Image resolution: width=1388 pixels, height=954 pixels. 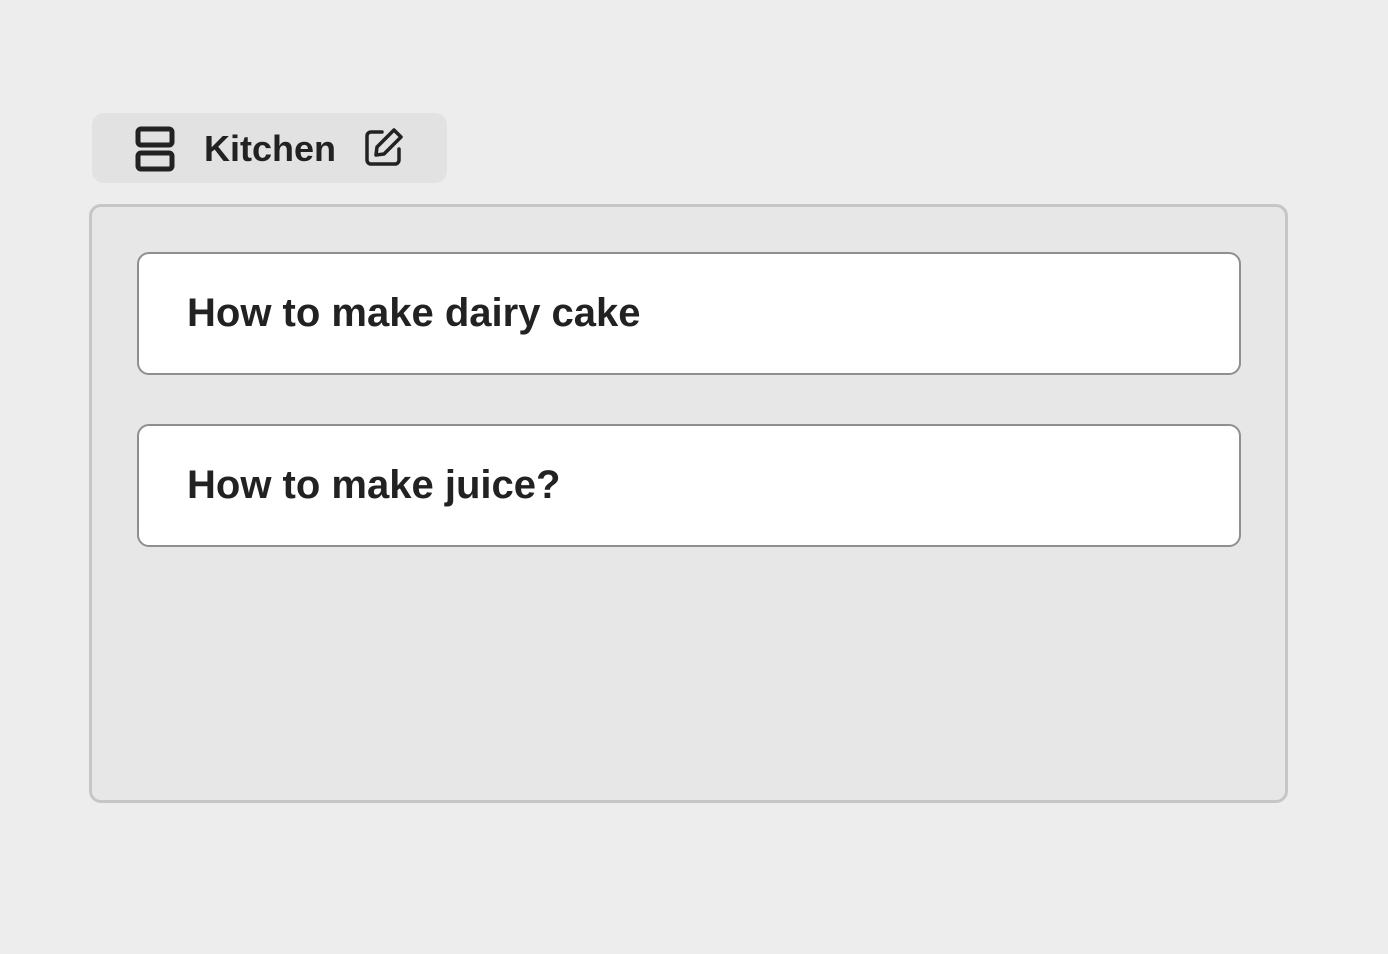 What do you see at coordinates (689, 485) in the screenshot?
I see `list-item: How to make juice?` at bounding box center [689, 485].